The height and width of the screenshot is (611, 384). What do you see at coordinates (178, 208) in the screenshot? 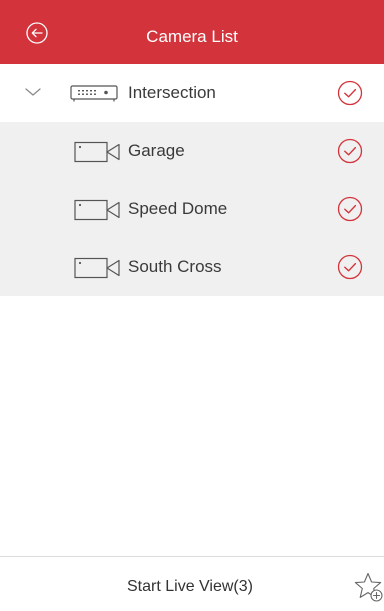
I see `camera-label: Speed Dome` at bounding box center [178, 208].